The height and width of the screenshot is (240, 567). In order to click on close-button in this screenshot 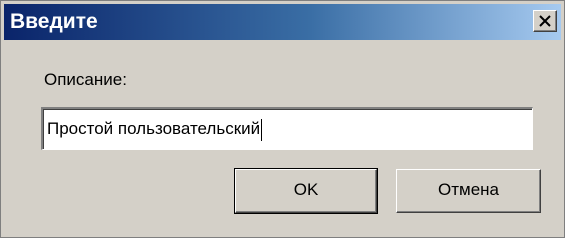, I will do `click(545, 21)`.